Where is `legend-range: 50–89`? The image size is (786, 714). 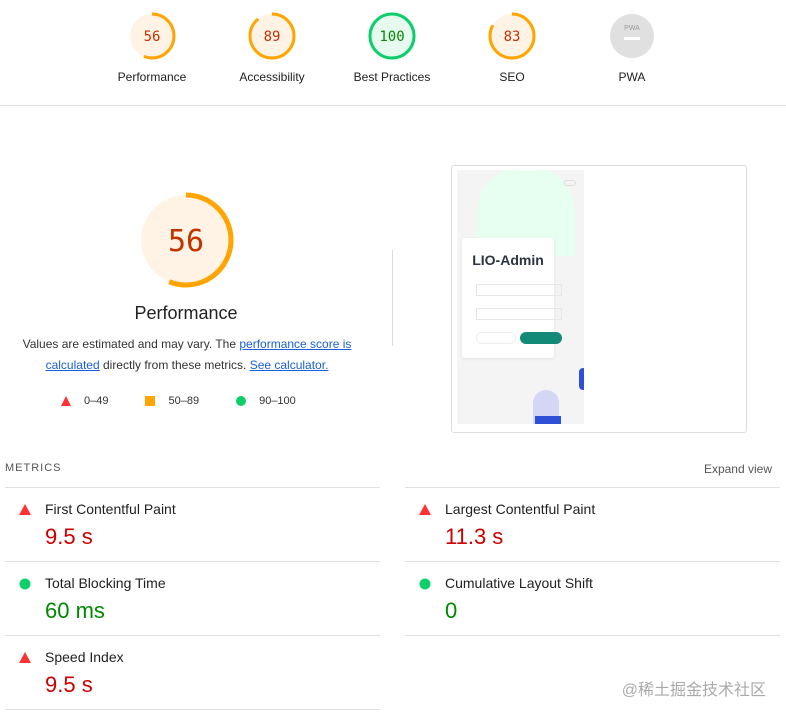
legend-range: 50–89 is located at coordinates (184, 401).